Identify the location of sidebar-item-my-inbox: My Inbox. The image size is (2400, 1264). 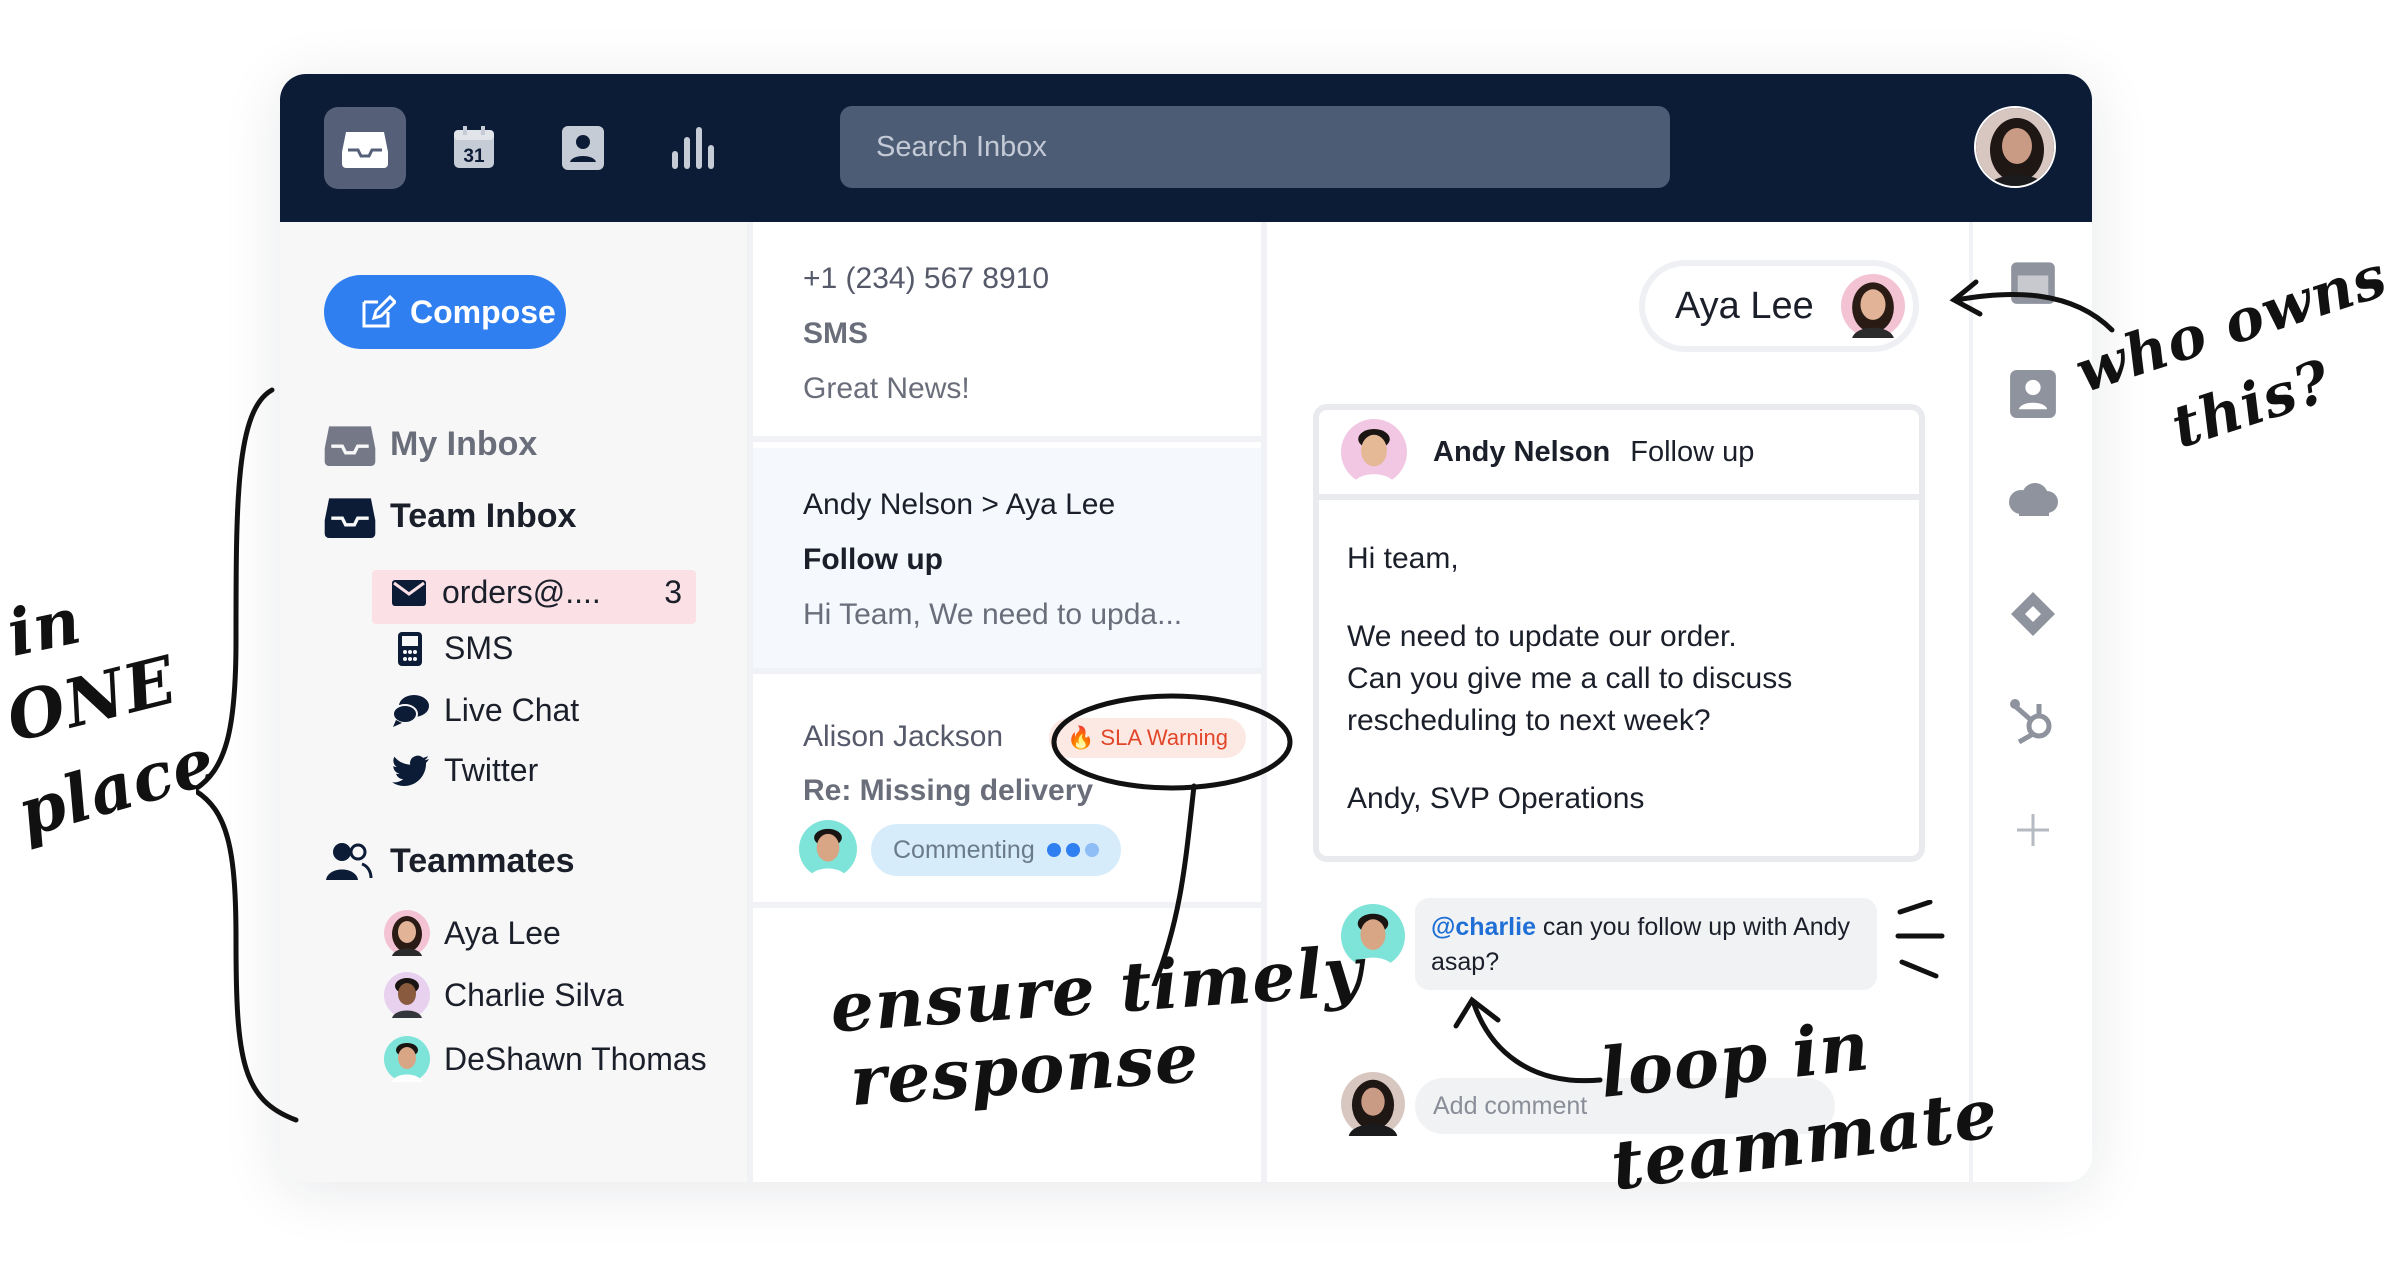
(430, 444).